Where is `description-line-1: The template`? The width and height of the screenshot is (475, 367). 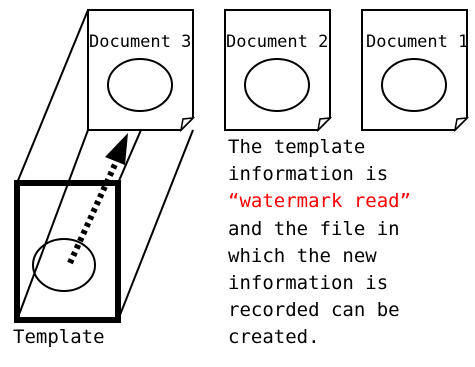
description-line-1: The template is located at coordinates (296, 147).